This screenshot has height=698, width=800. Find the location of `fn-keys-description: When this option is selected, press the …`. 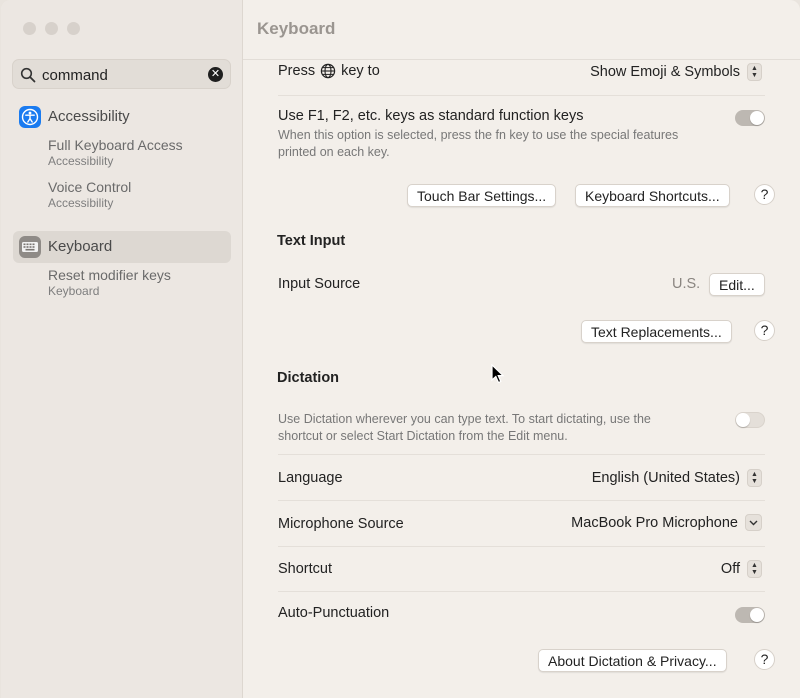

fn-keys-description: When this option is selected, press the … is located at coordinates (478, 144).